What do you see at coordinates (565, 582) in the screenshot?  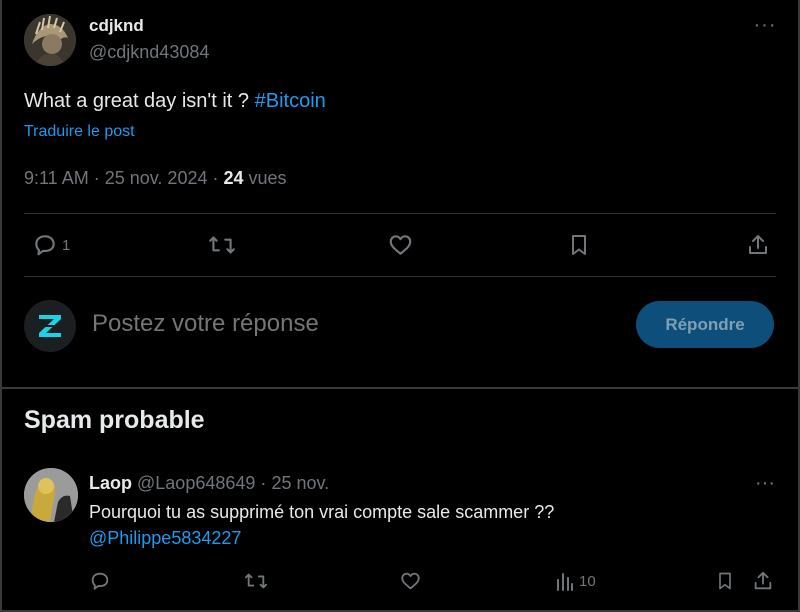 I see `analytics-icon` at bounding box center [565, 582].